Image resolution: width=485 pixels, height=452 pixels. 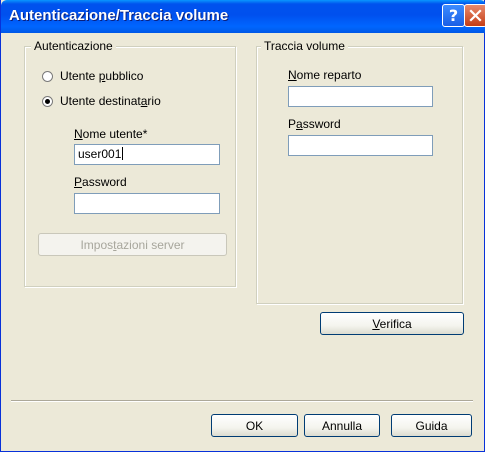 I want to click on server-settings-button: Impostazioni server, so click(x=132, y=244).